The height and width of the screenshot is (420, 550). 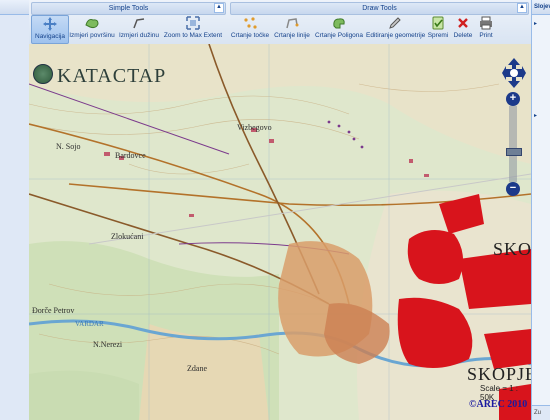 What do you see at coordinates (438, 35) in the screenshot?
I see `save-label: Spremi` at bounding box center [438, 35].